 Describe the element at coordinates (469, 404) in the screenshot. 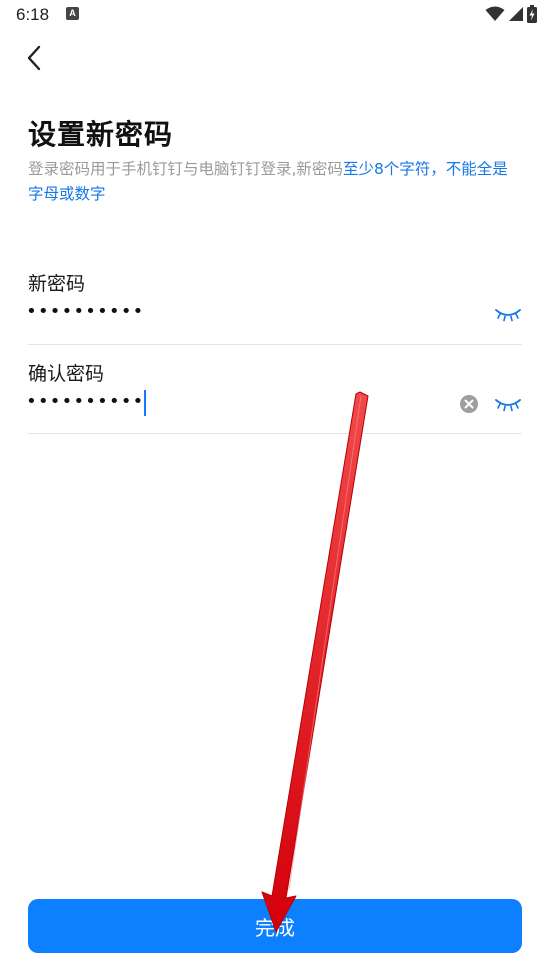

I see `clear-icon` at that location.